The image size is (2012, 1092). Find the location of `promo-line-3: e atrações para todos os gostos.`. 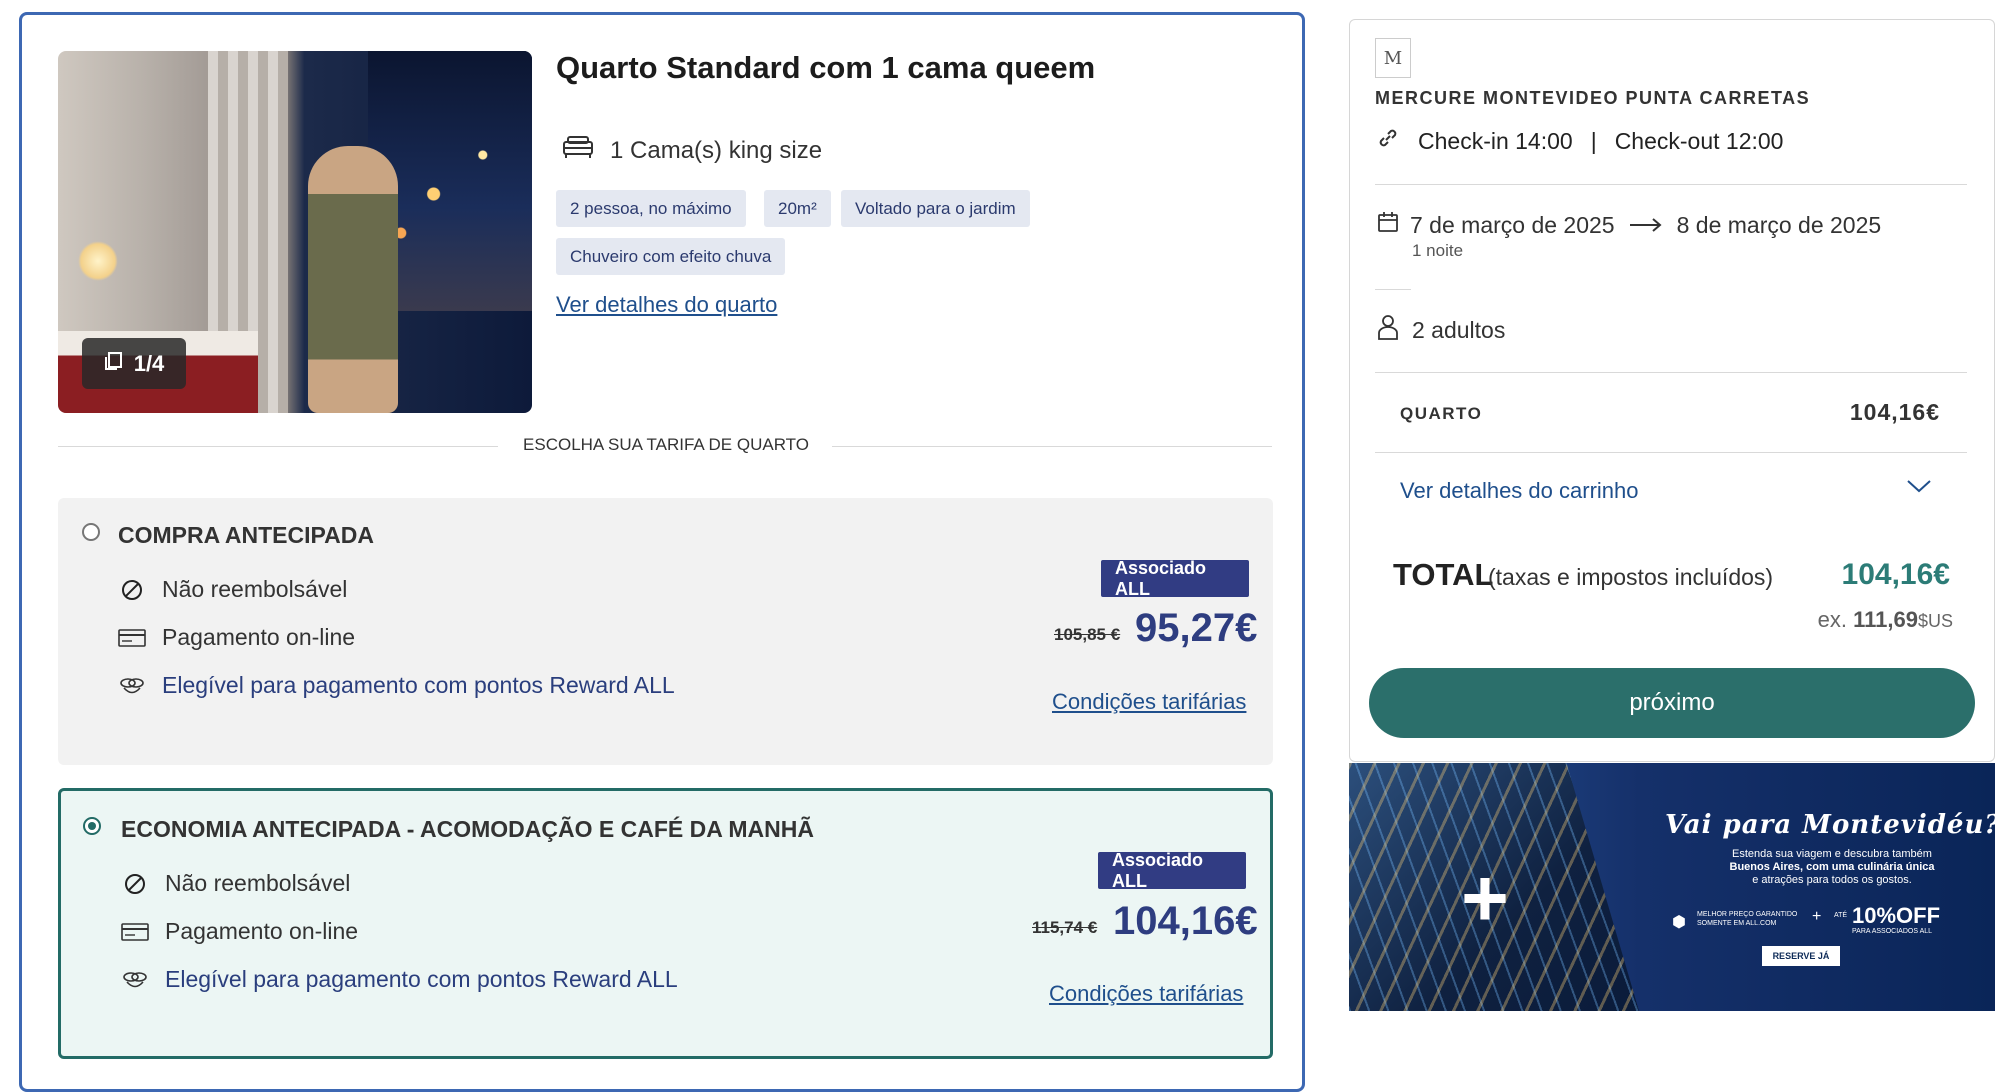

promo-line-3: e atrações para todos os gostos. is located at coordinates (1832, 880).